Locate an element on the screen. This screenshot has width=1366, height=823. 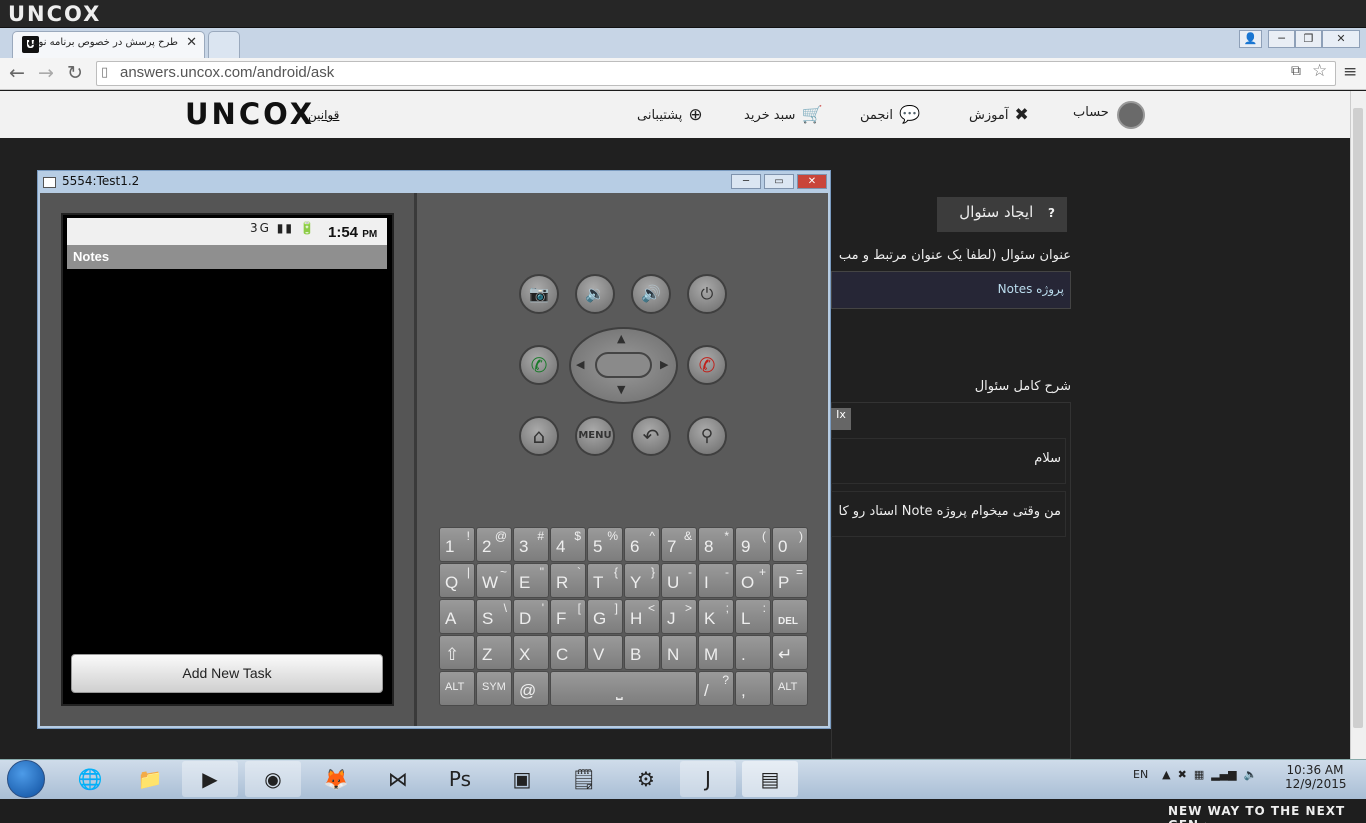
back-icon: ← is located at coordinates (17, 73).